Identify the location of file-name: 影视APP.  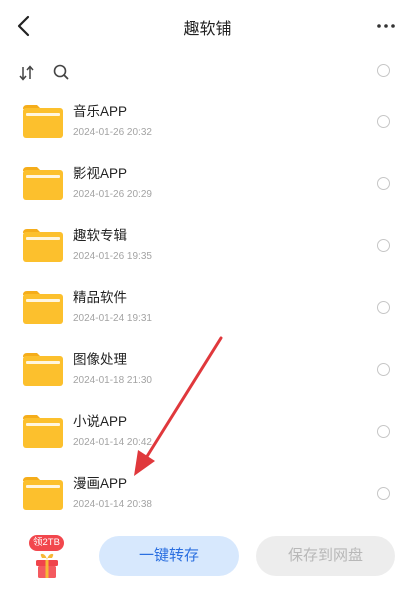
(100, 173).